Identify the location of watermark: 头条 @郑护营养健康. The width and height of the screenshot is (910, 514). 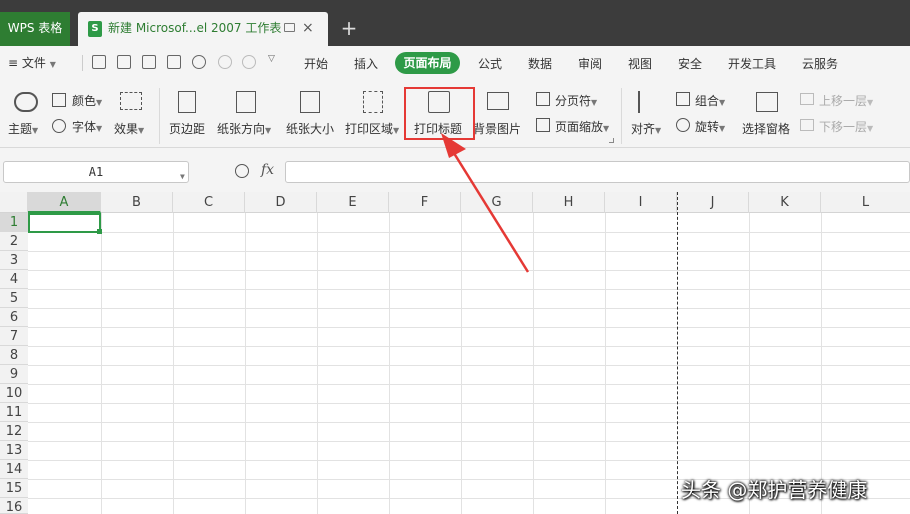
(774, 490).